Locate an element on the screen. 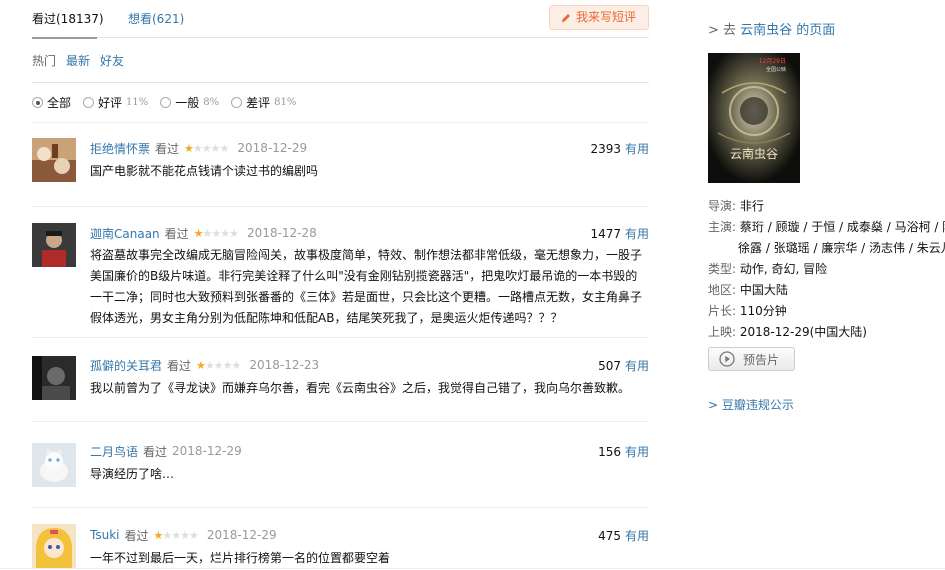 The image size is (945, 570). filter-pct: 81% is located at coordinates (285, 102).